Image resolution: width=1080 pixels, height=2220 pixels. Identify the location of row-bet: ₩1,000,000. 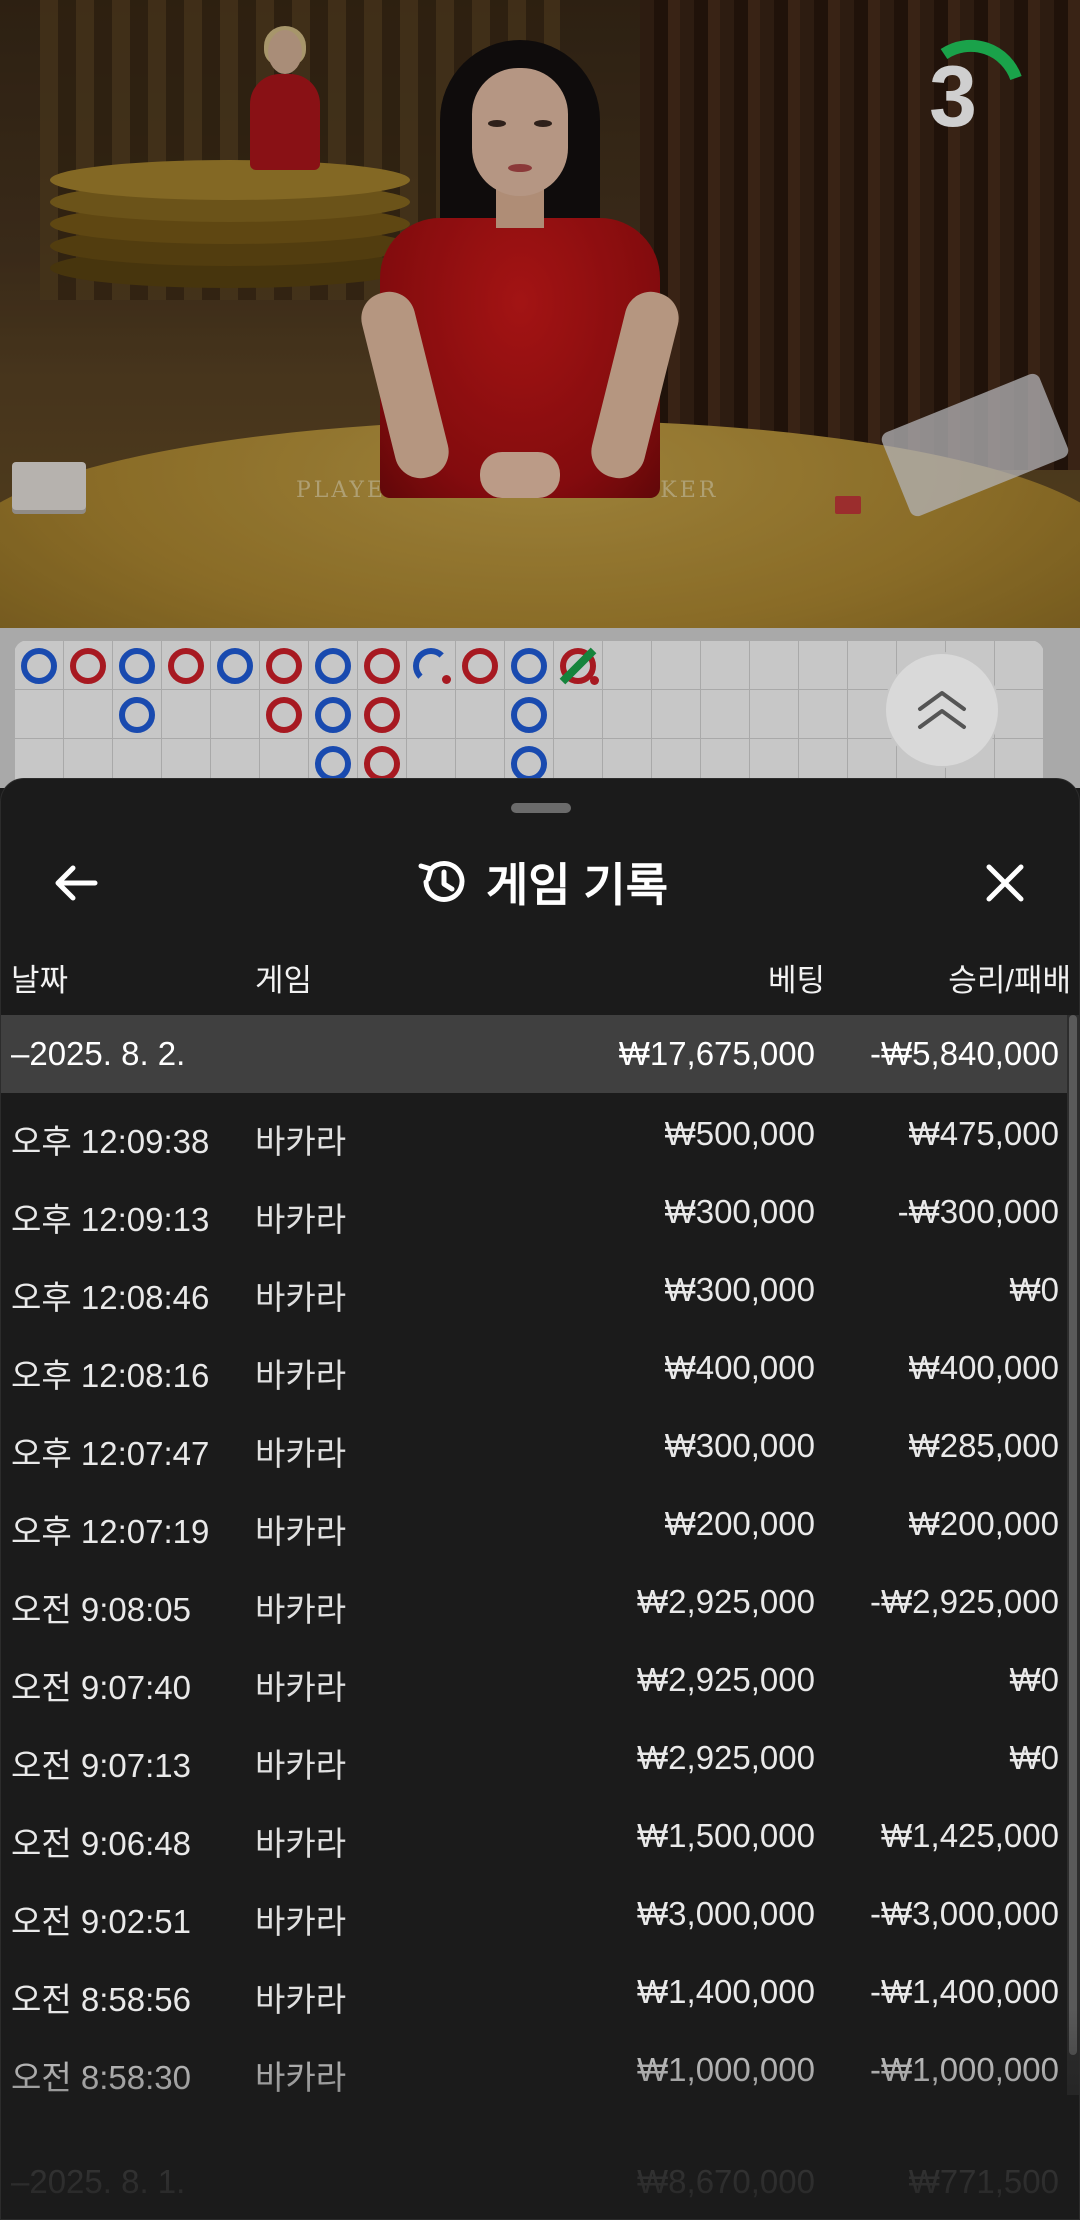
(726, 2069).